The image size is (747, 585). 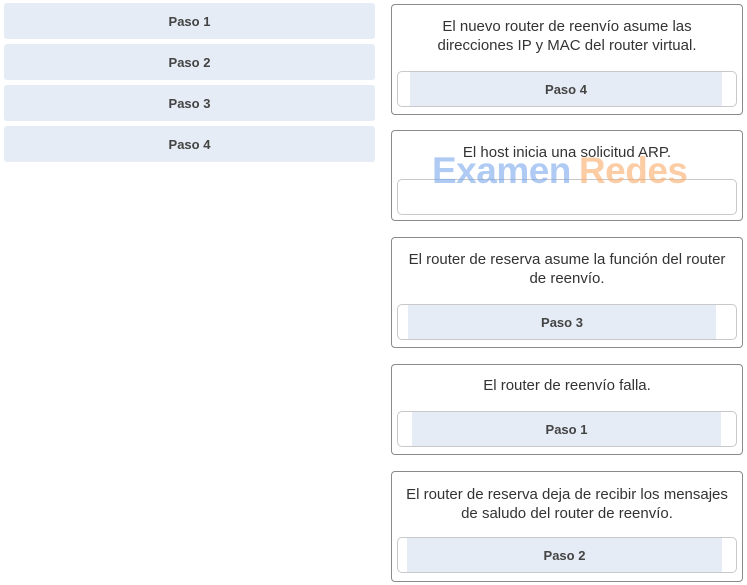 What do you see at coordinates (562, 322) in the screenshot?
I see `placed-answer-3: Paso 3` at bounding box center [562, 322].